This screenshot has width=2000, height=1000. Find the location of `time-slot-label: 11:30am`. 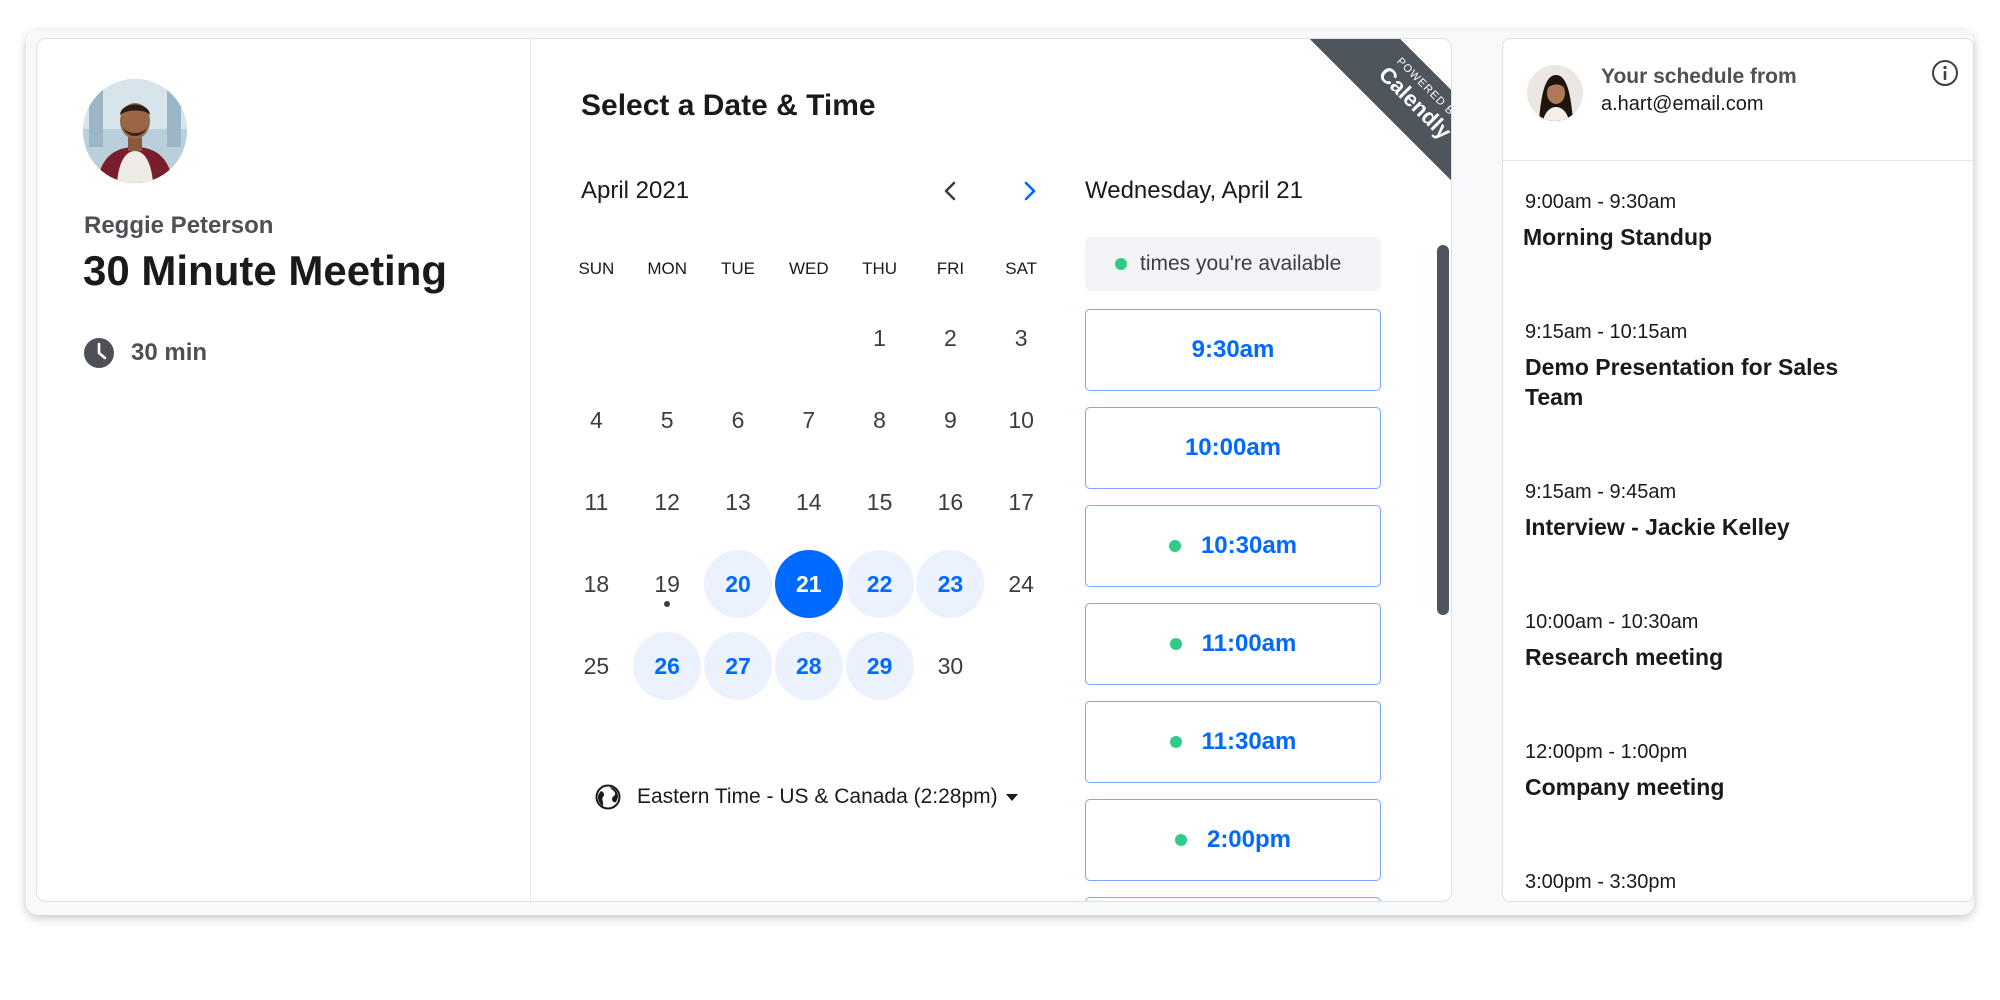

time-slot-label: 11:30am is located at coordinates (1249, 741).